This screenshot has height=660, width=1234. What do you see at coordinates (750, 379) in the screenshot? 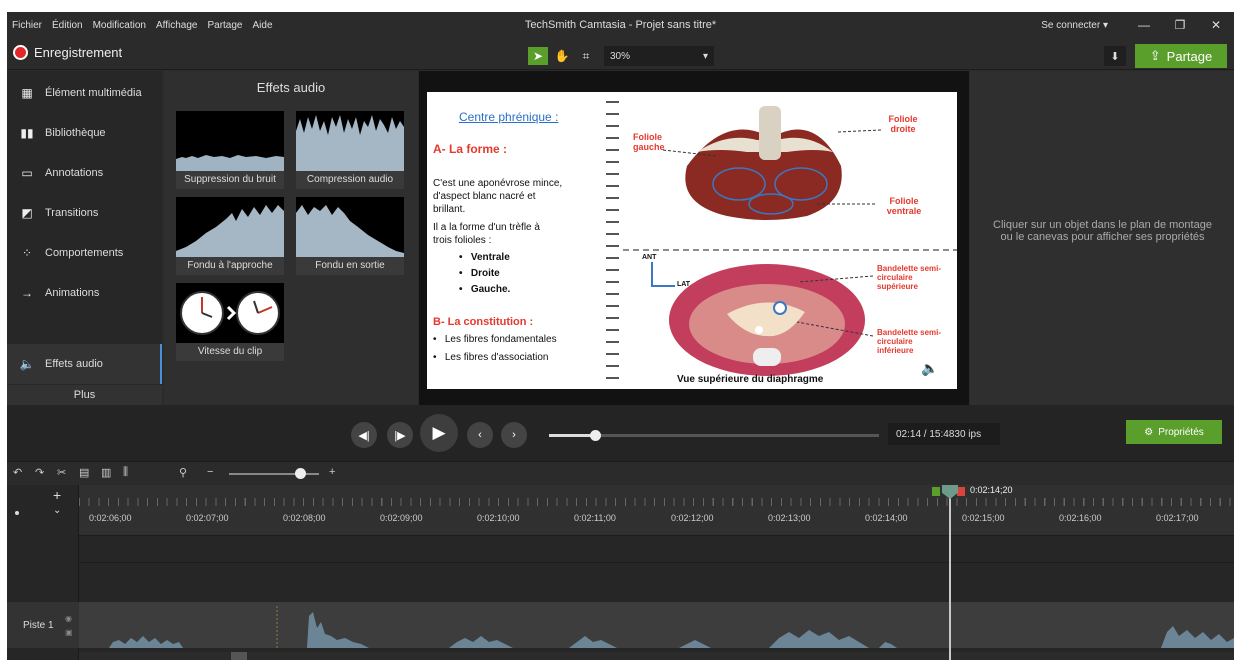
I see `slide-caption: Vue supérieure du diaphragme` at bounding box center [750, 379].